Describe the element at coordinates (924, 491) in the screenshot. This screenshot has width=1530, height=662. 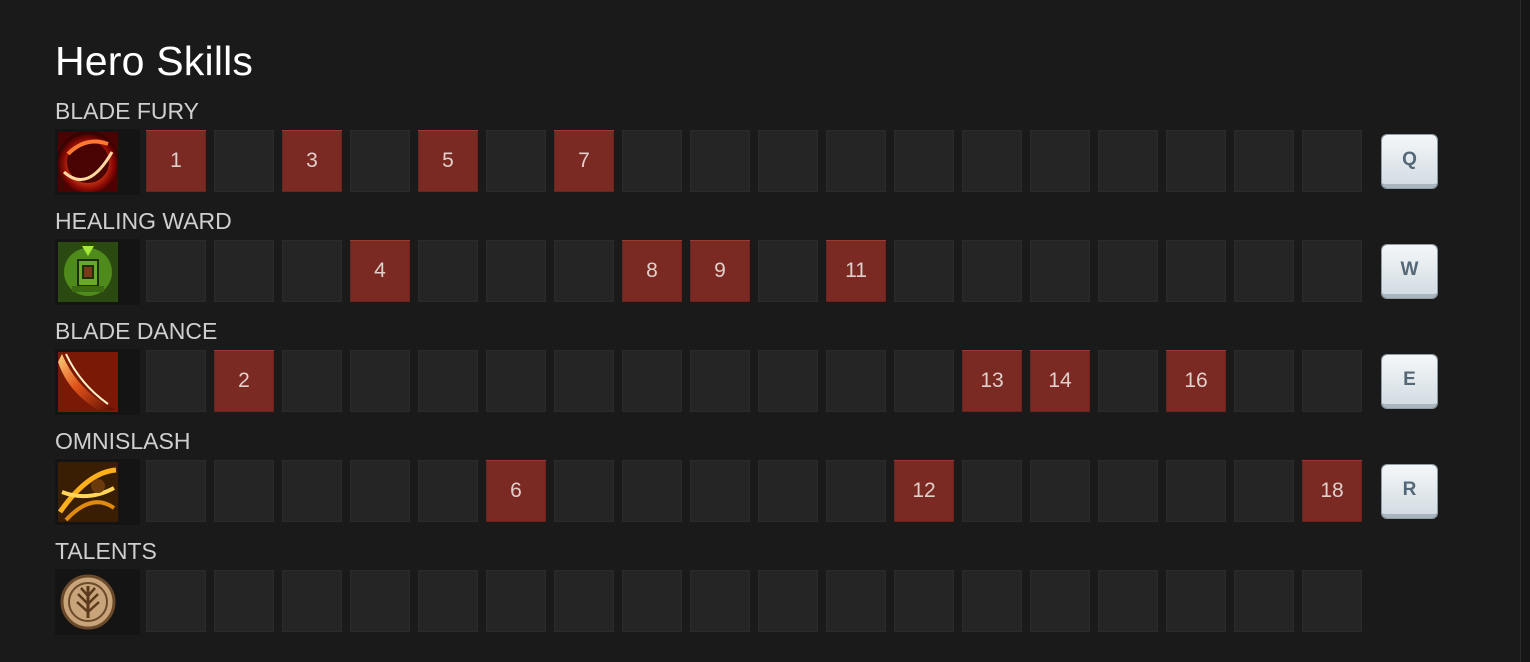
I see `level-cell: 12` at that location.